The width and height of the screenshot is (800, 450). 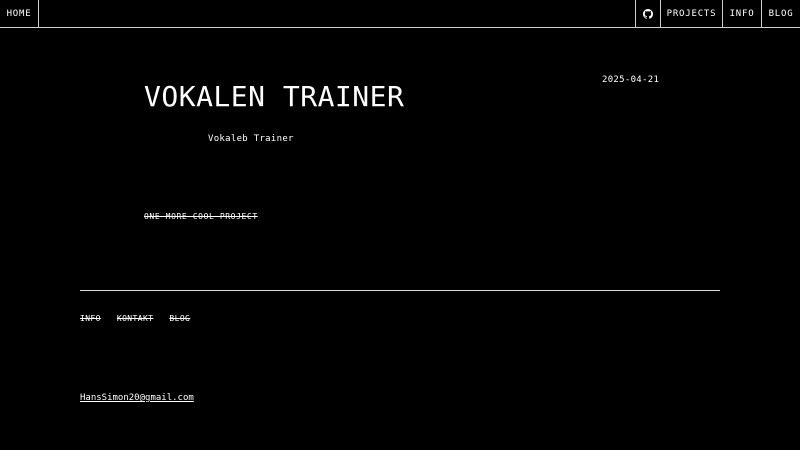 I want to click on nav-github-link, so click(x=648, y=14).